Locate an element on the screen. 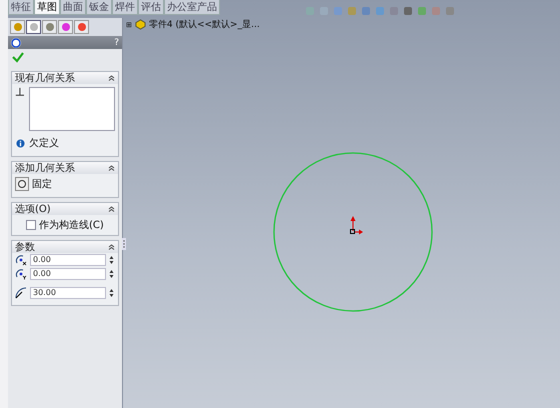 Image resolution: width=560 pixels, height=408 pixels. tab: 特征 is located at coordinates (21, 7).